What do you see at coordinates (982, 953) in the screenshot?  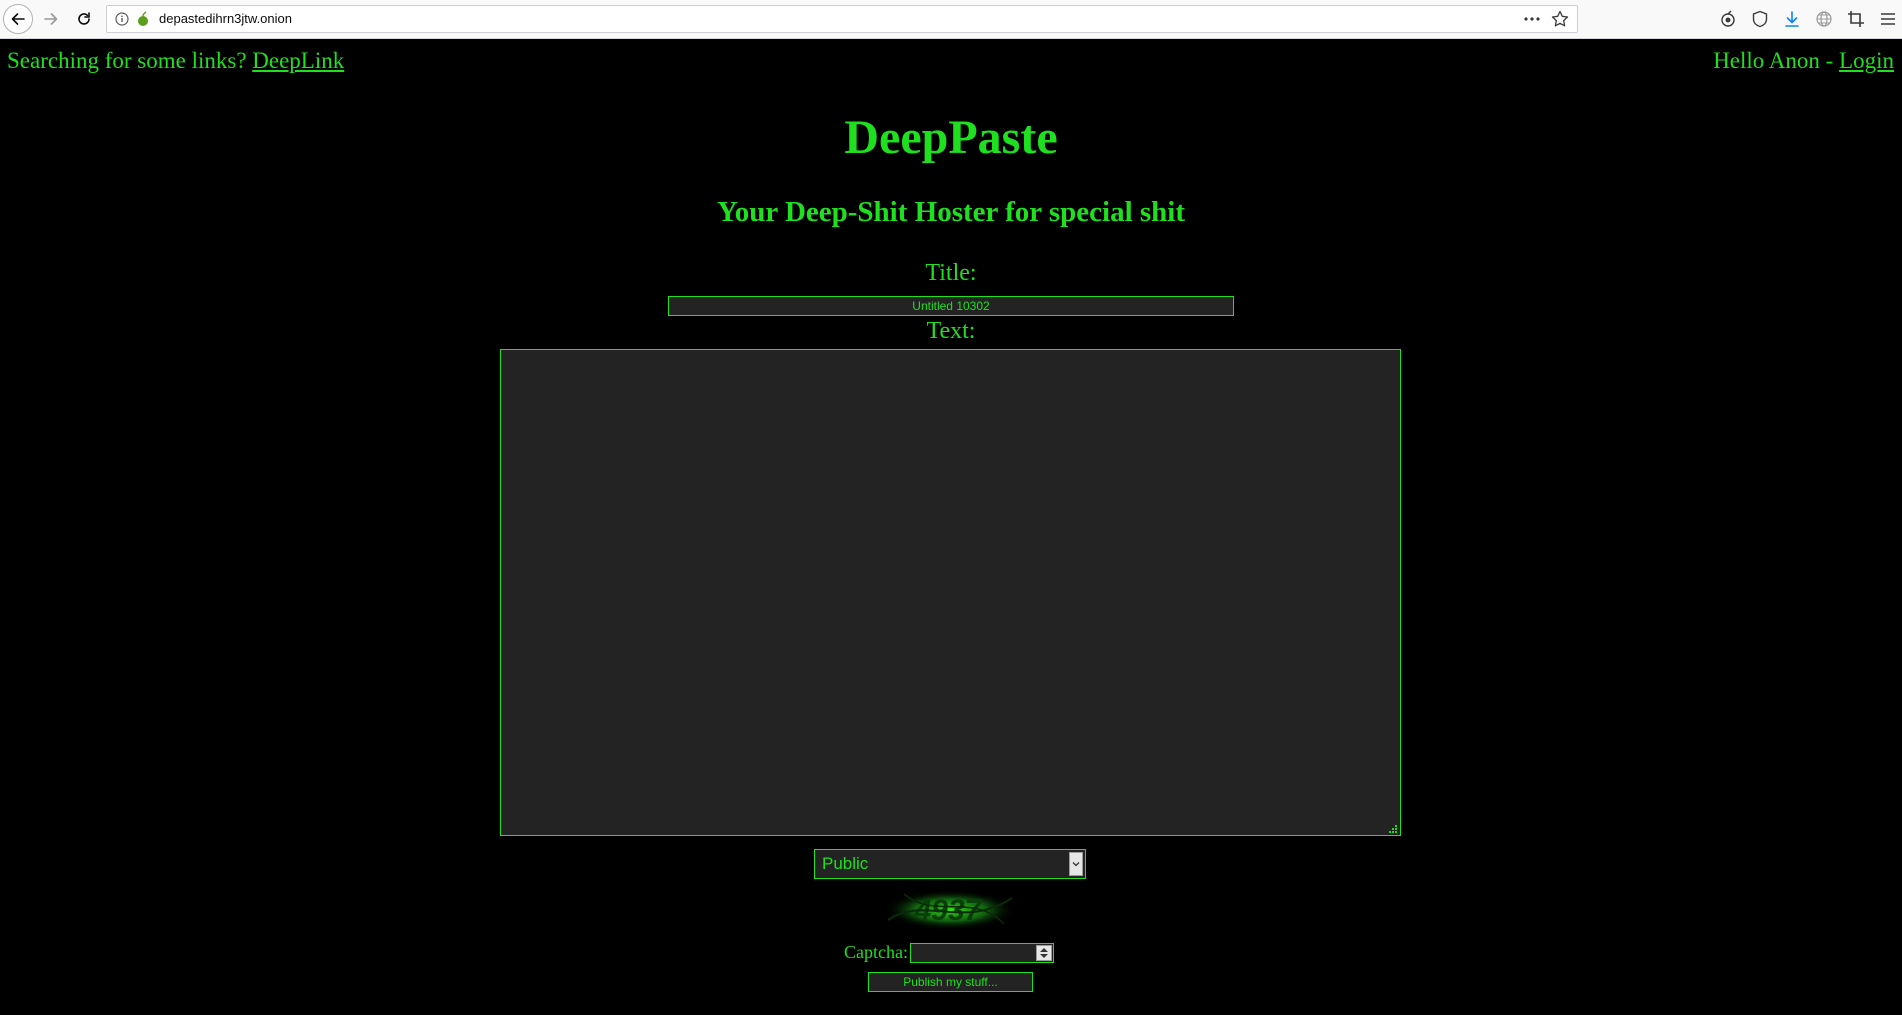 I see `captcha-input` at bounding box center [982, 953].